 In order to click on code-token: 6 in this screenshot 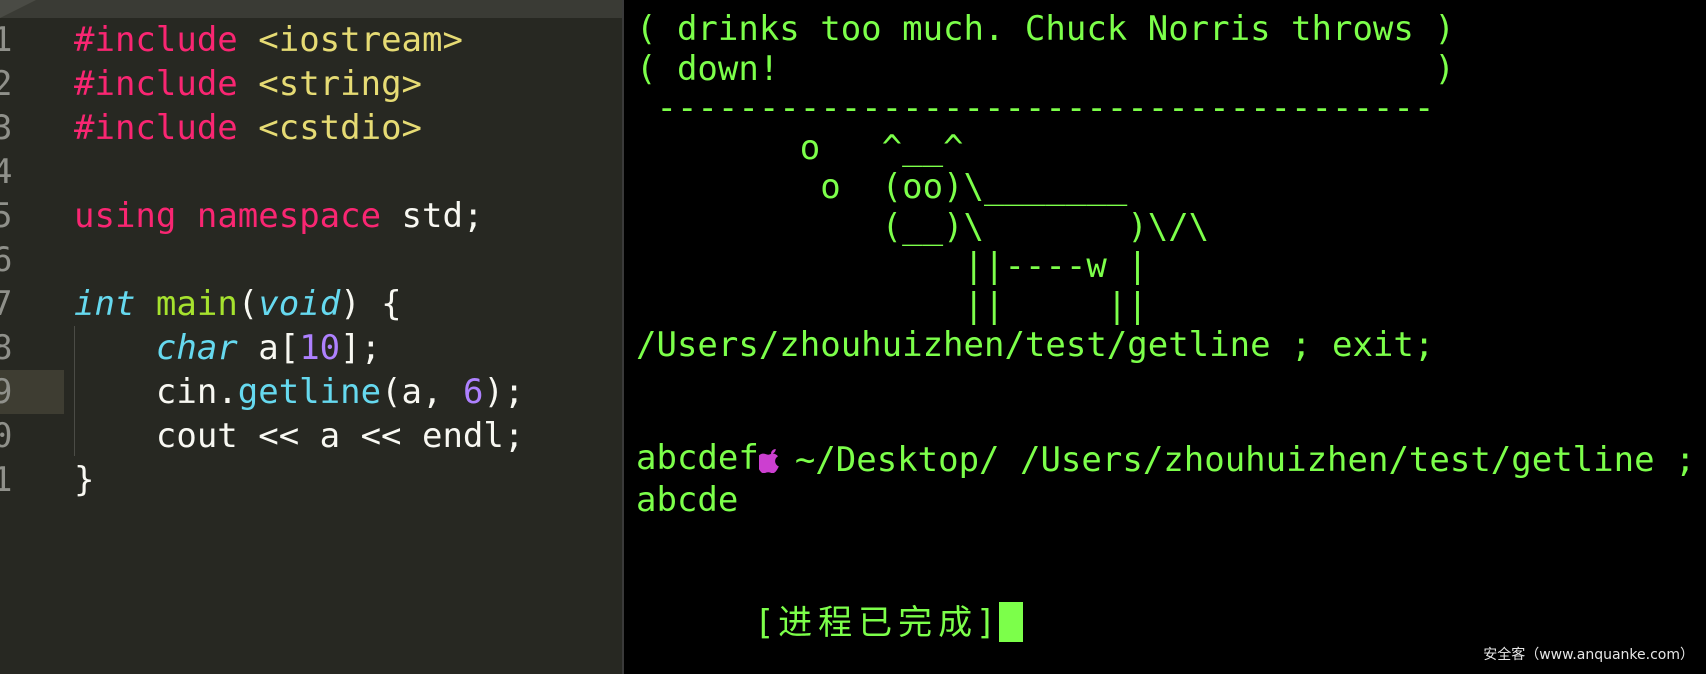, I will do `click(473, 392)`.